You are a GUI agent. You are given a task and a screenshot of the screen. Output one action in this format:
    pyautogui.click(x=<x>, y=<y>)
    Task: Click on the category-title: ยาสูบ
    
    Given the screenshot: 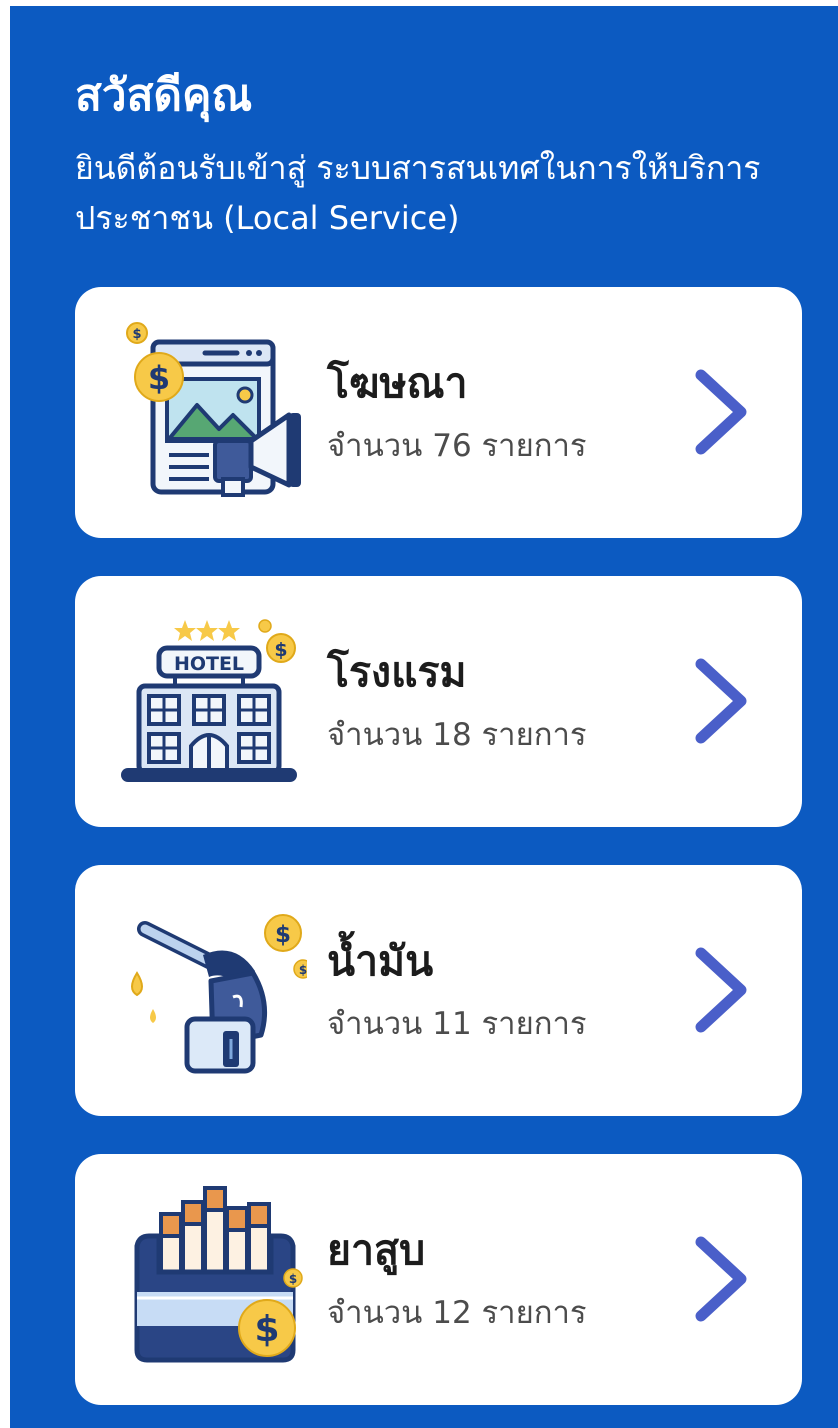 What is the action you would take?
    pyautogui.click(x=376, y=1250)
    